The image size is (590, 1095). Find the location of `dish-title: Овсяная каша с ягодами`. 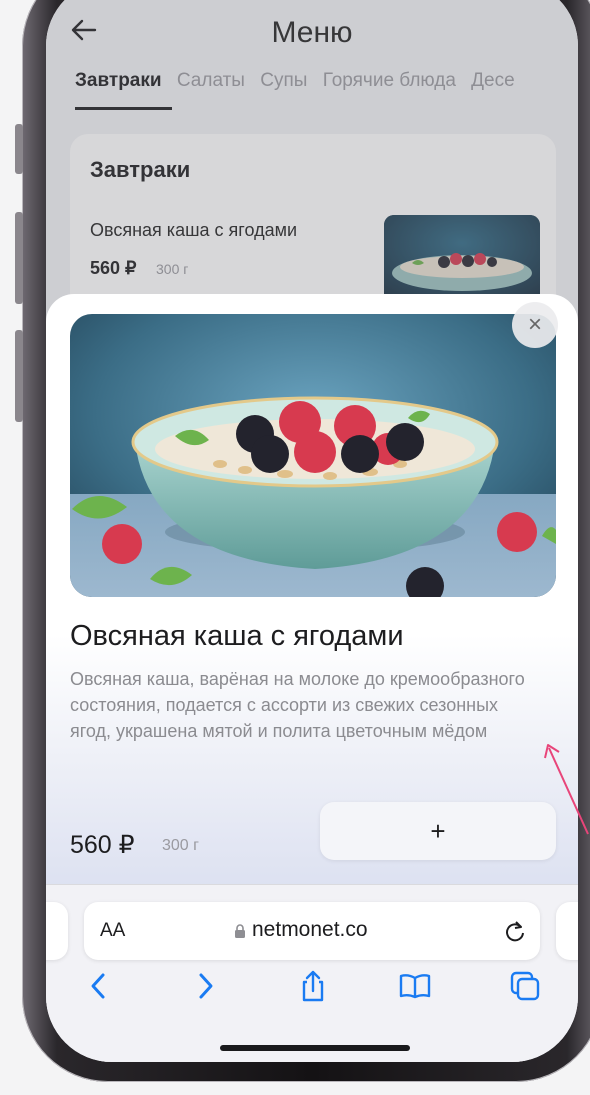

dish-title: Овсяная каша с ягодами is located at coordinates (237, 636).